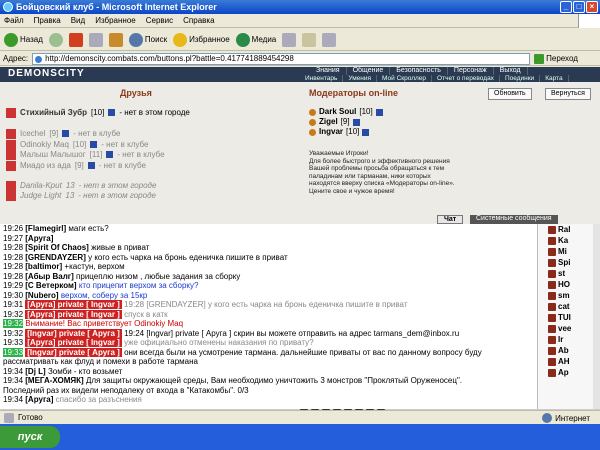  I want to click on online-user: Spi, so click(569, 262).